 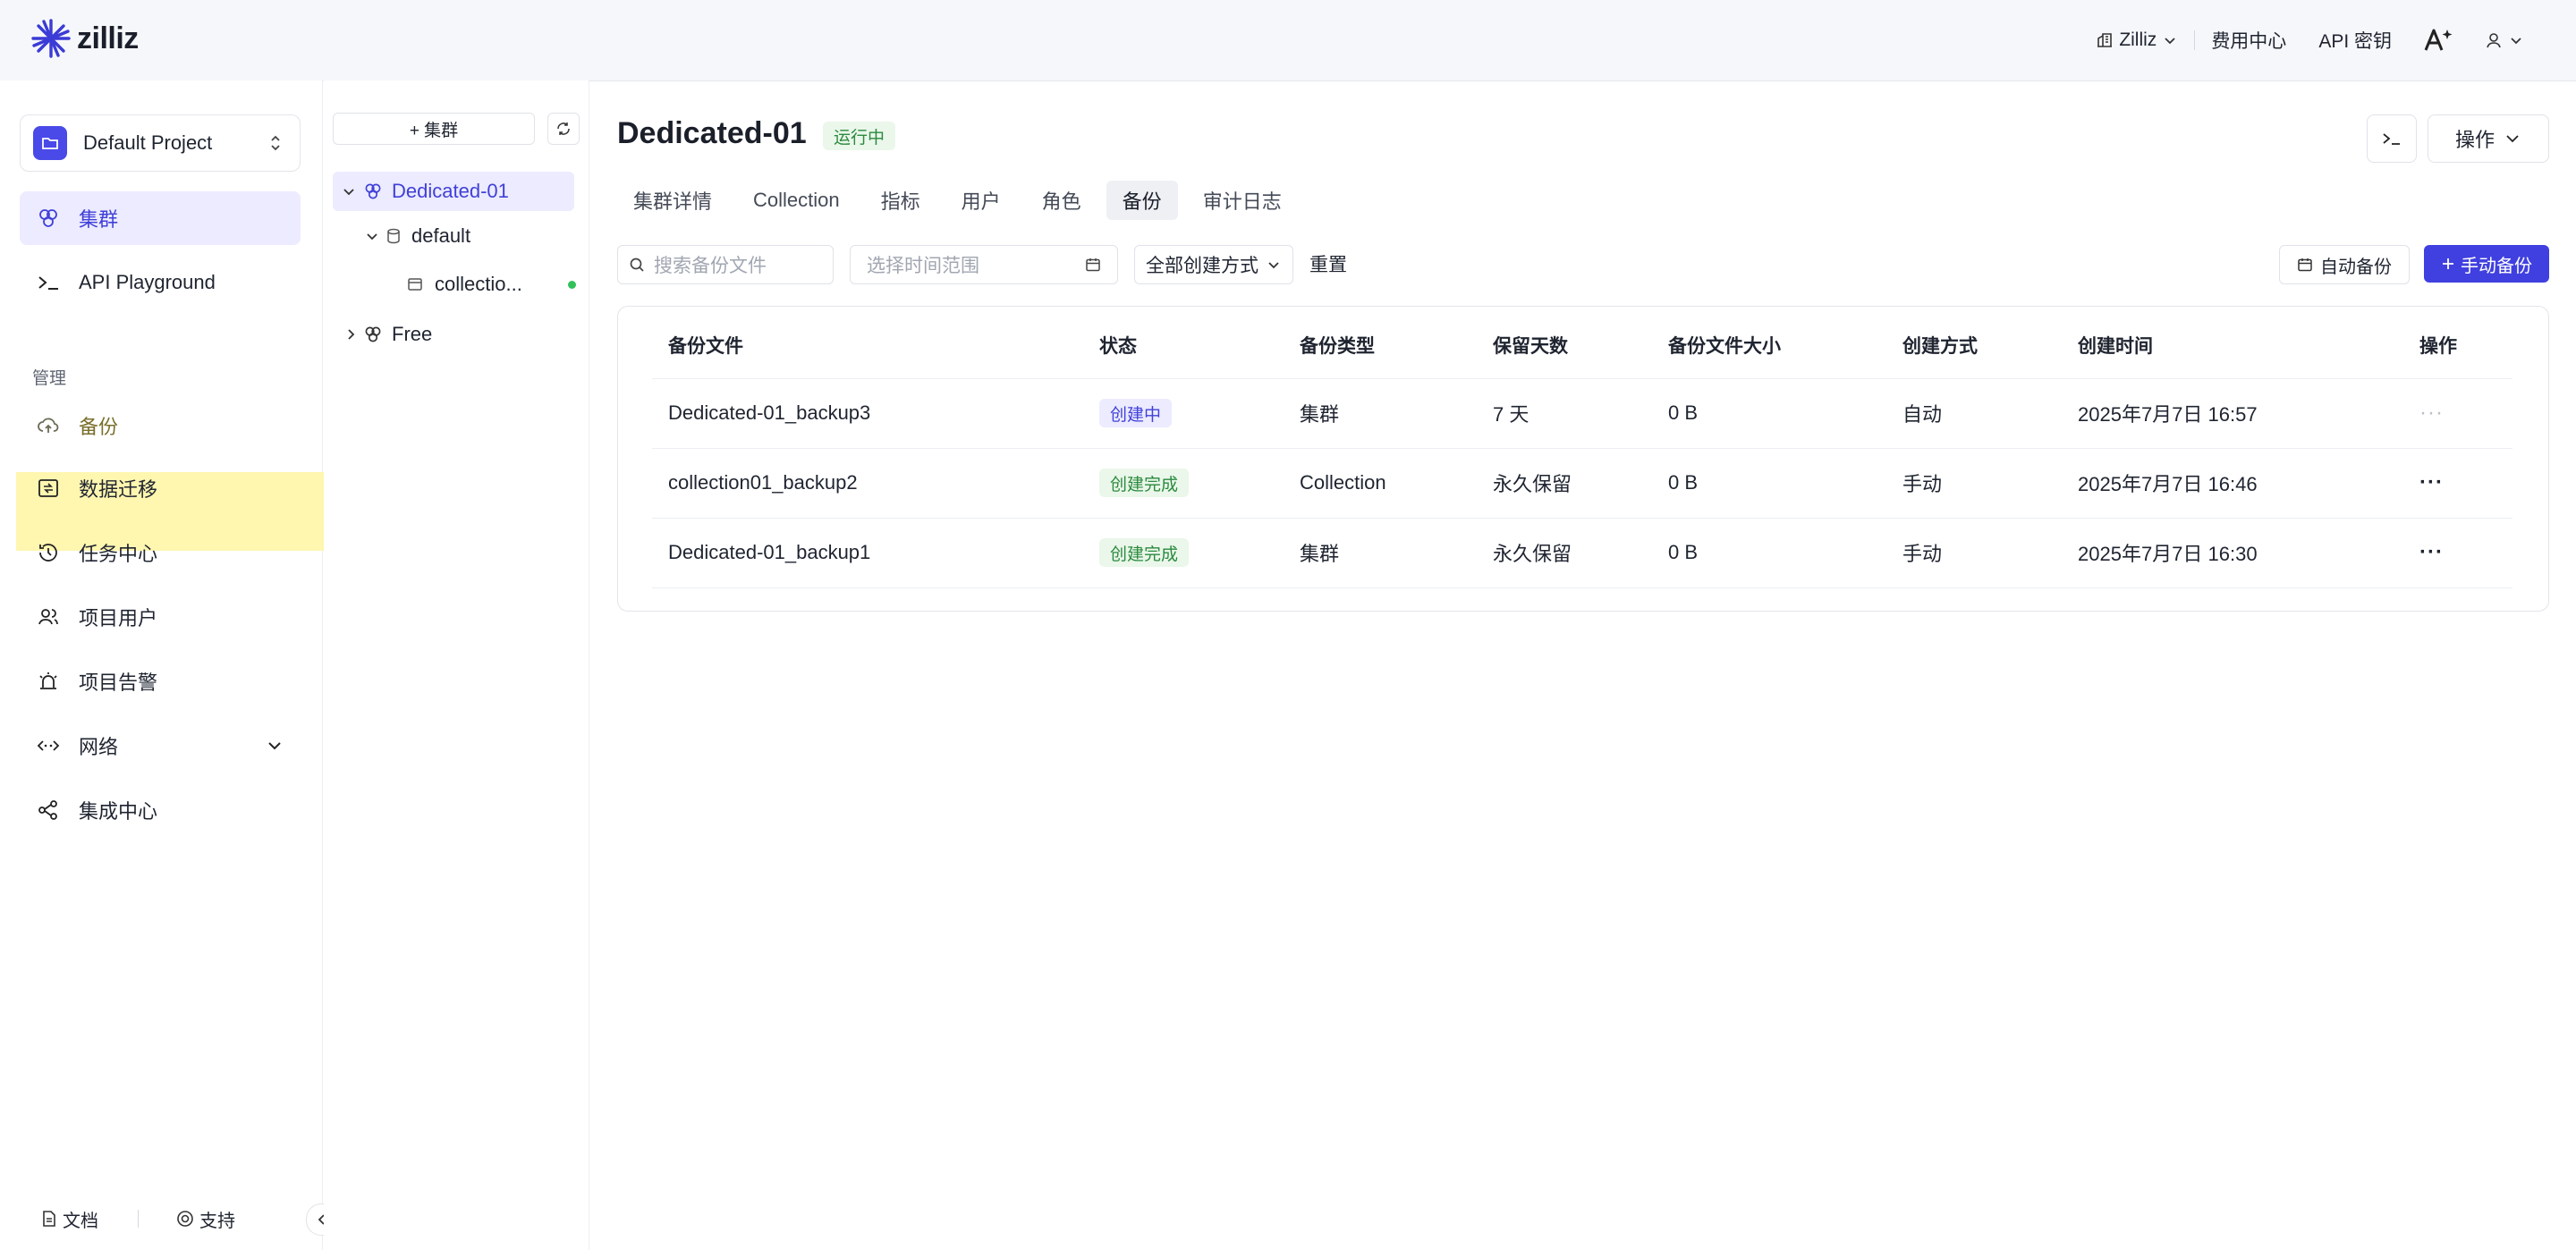 I want to click on col-header-actions: 操作, so click(x=2438, y=346).